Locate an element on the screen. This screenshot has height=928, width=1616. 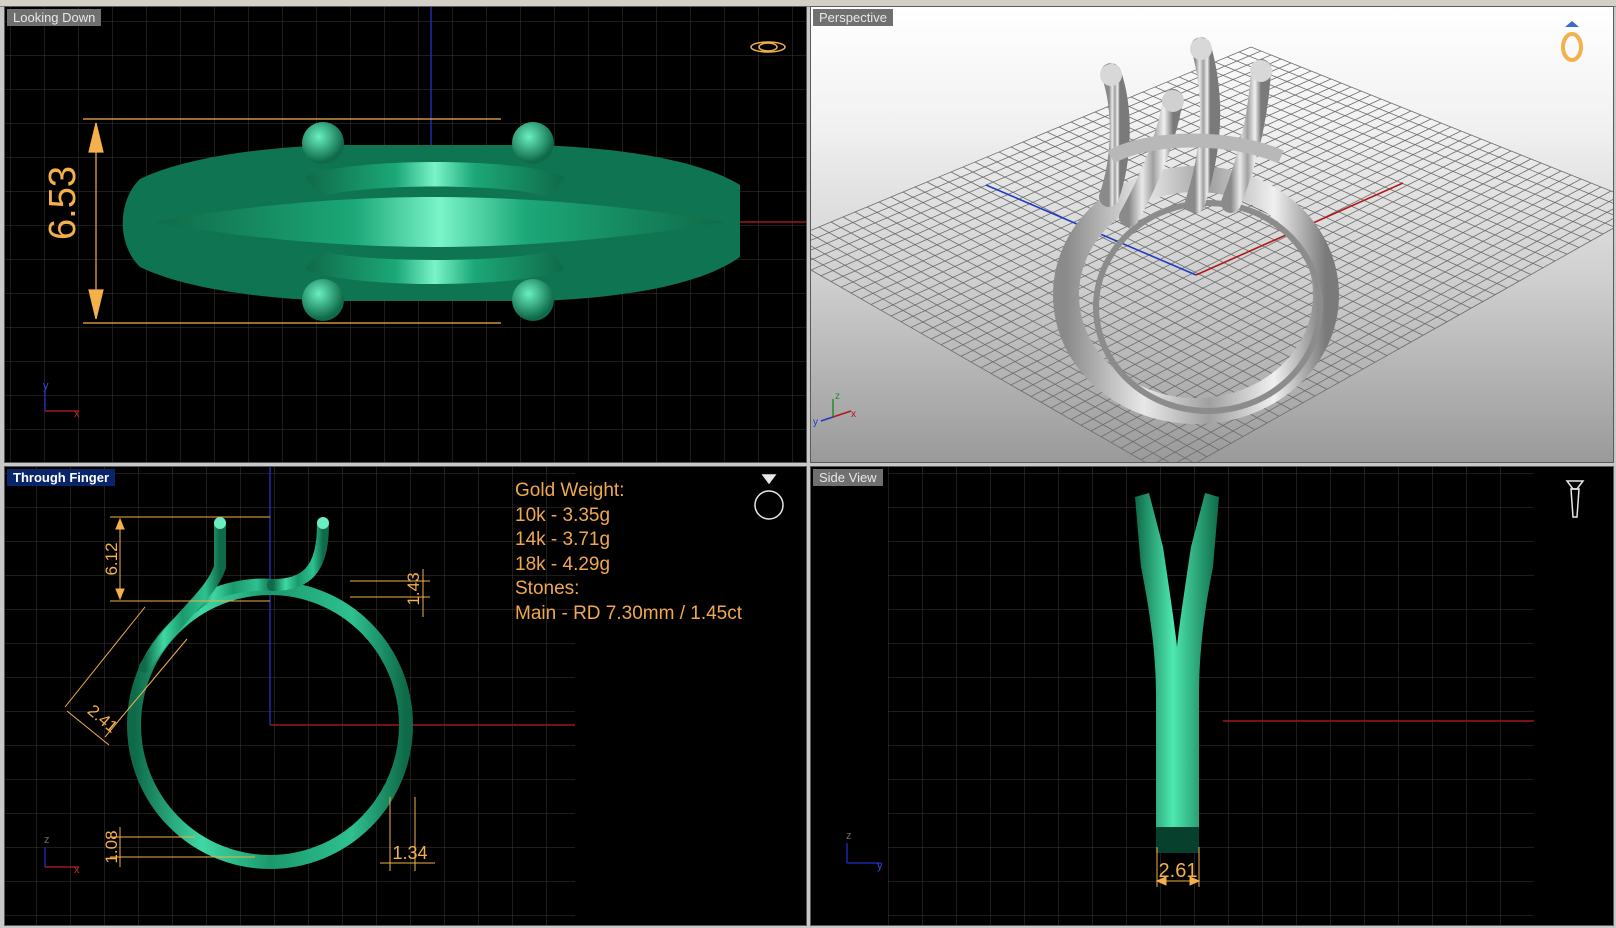
gold-weight-label: Gold Weight: is located at coordinates (570, 490).